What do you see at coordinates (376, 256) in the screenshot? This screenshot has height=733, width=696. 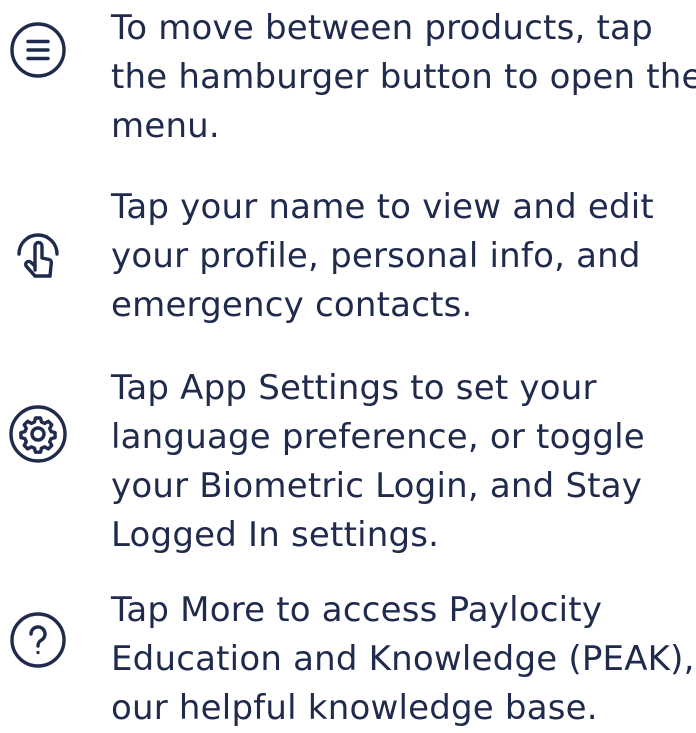 I see `tip-profile-line-2: your profile, personal info, and` at bounding box center [376, 256].